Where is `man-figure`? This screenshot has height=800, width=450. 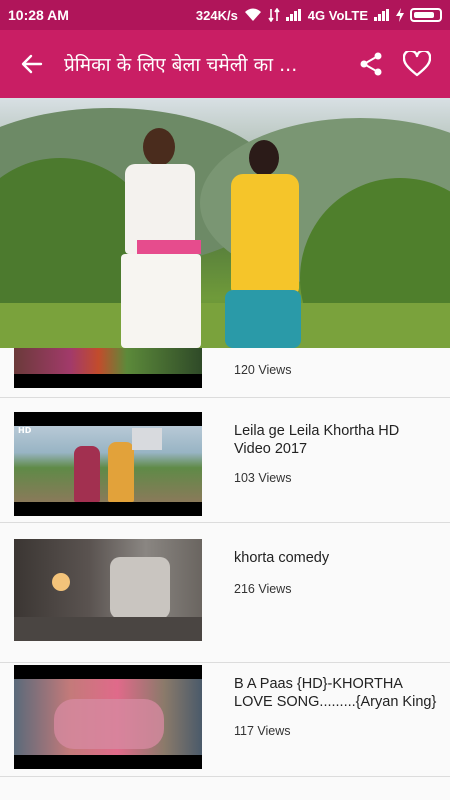 man-figure is located at coordinates (160, 238).